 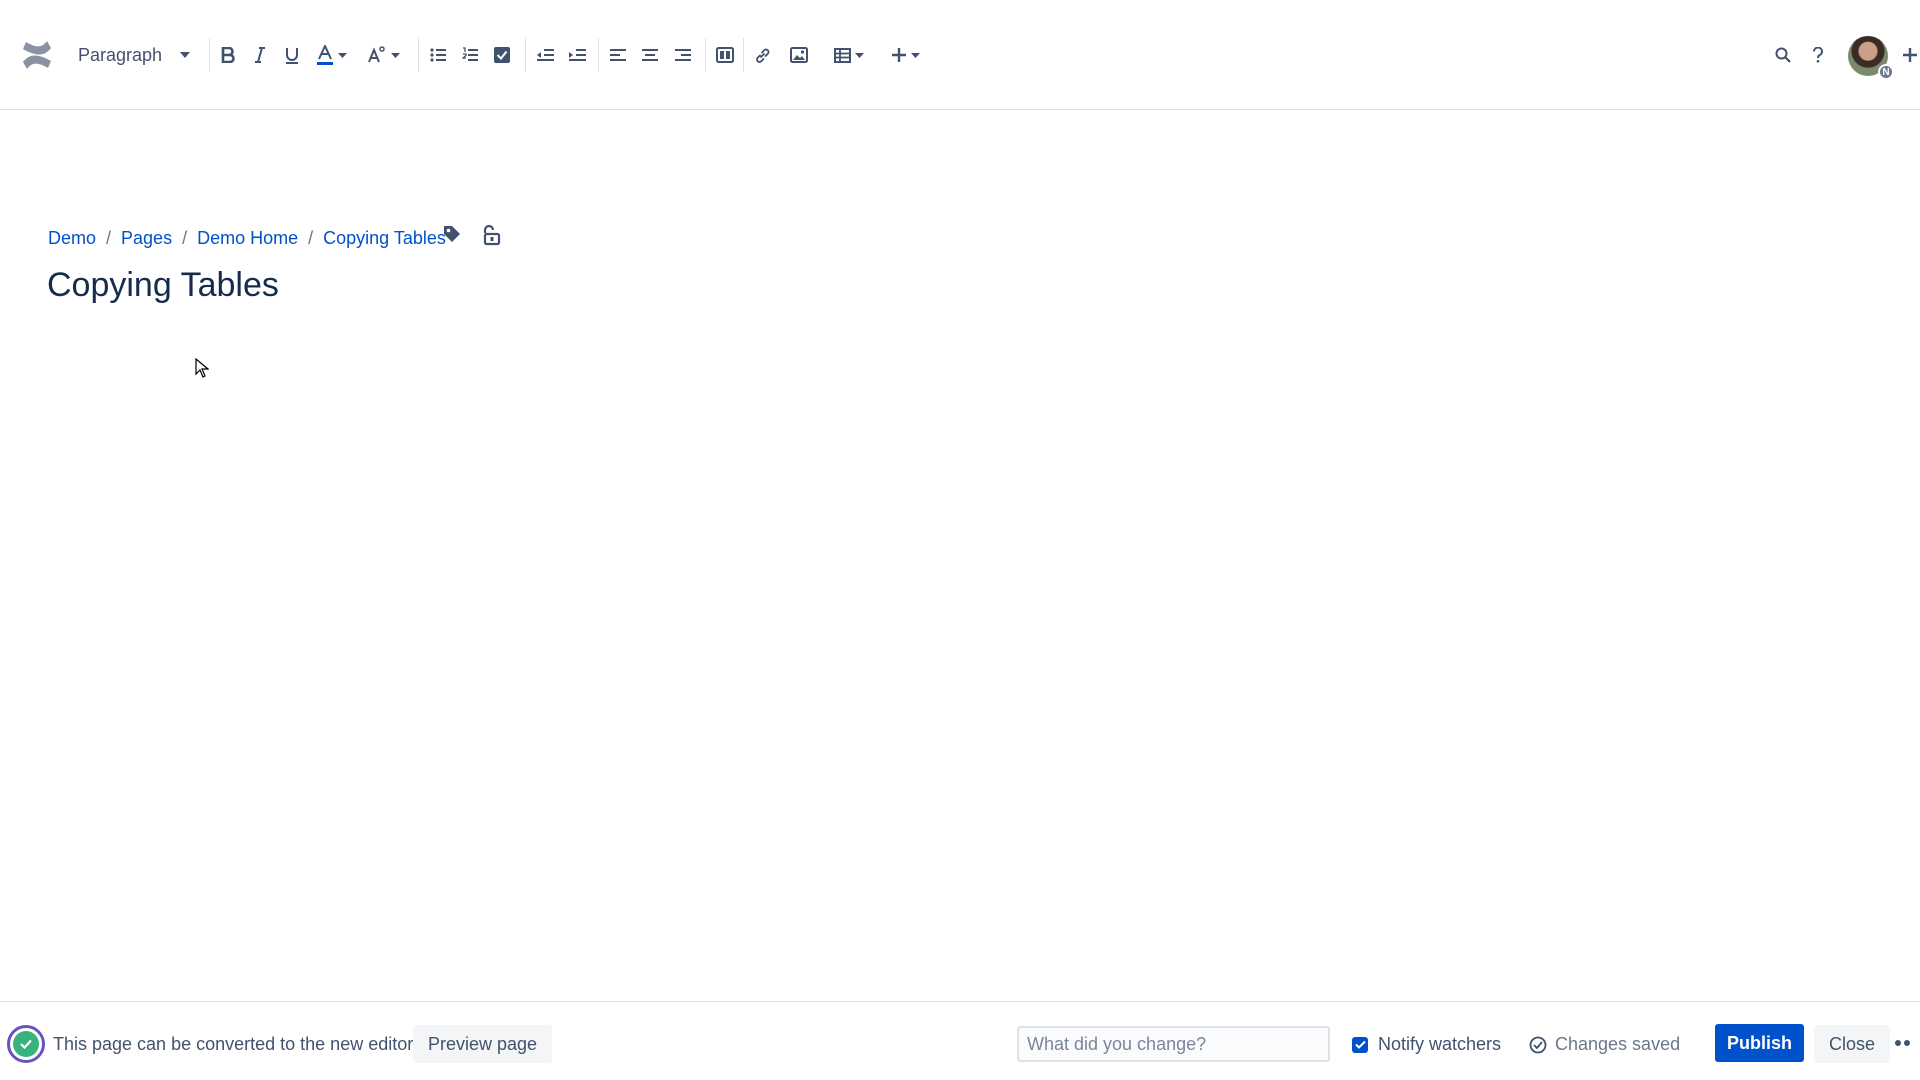 I want to click on numbered-list-icon, so click(x=470, y=54).